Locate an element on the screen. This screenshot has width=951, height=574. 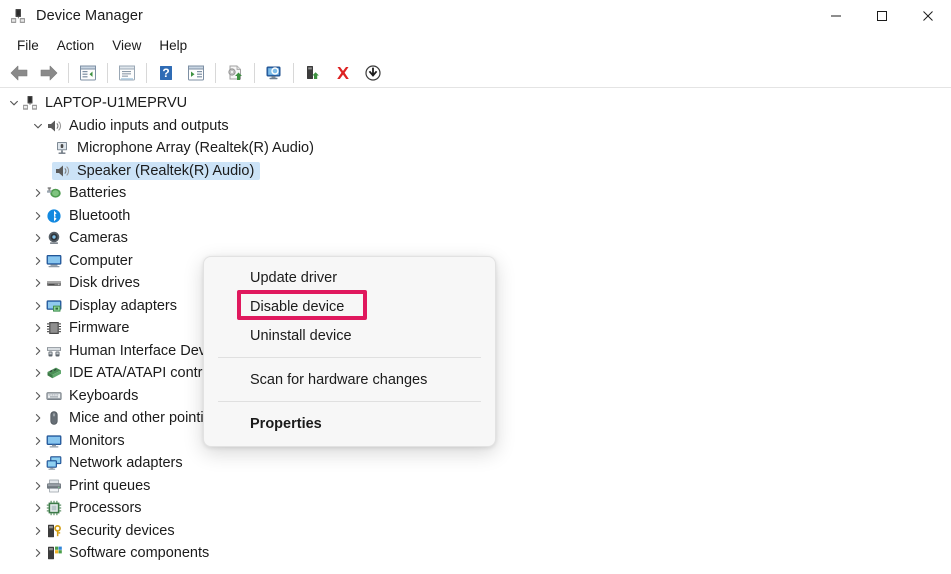
tree-item-content: Print queues is located at coordinates (98, 486).